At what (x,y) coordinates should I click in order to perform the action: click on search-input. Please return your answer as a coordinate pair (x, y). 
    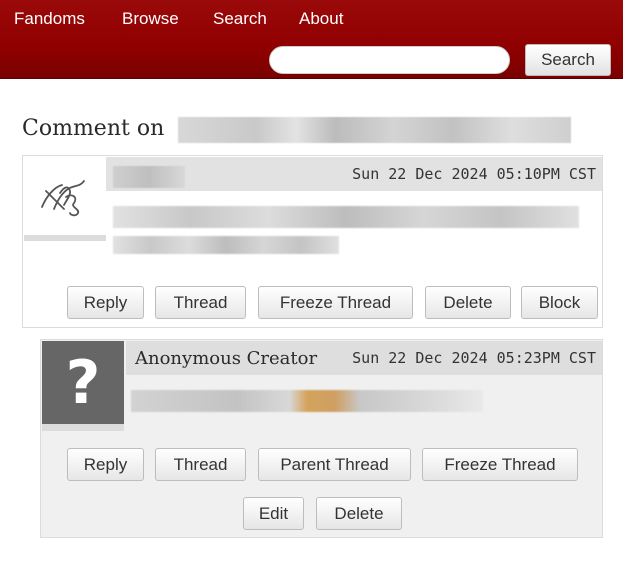
    Looking at the image, I should click on (389, 60).